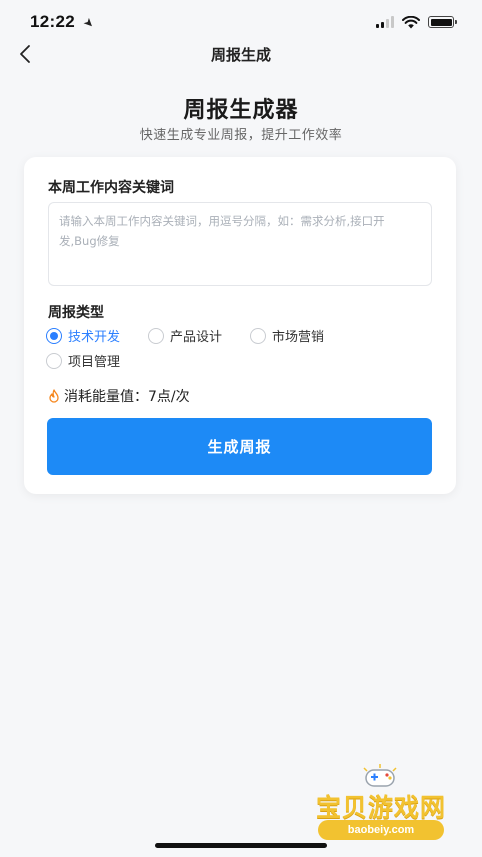 This screenshot has width=482, height=857. I want to click on nav-title: 周报生成, so click(240, 54).